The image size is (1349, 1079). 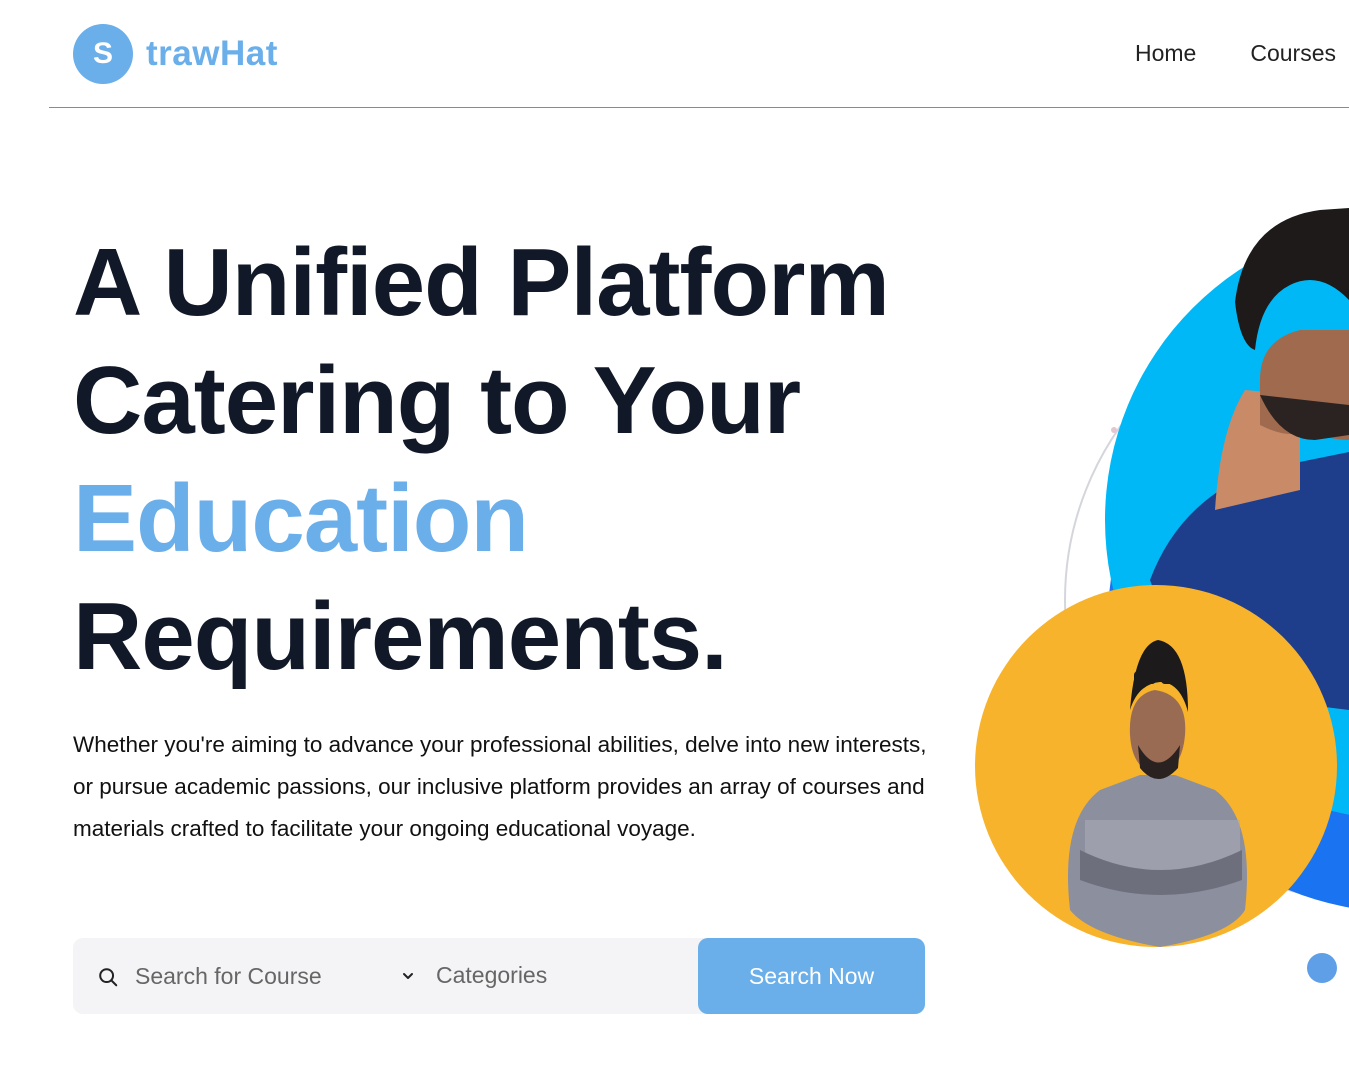 What do you see at coordinates (811, 976) in the screenshot?
I see `search-now-button: Search Now` at bounding box center [811, 976].